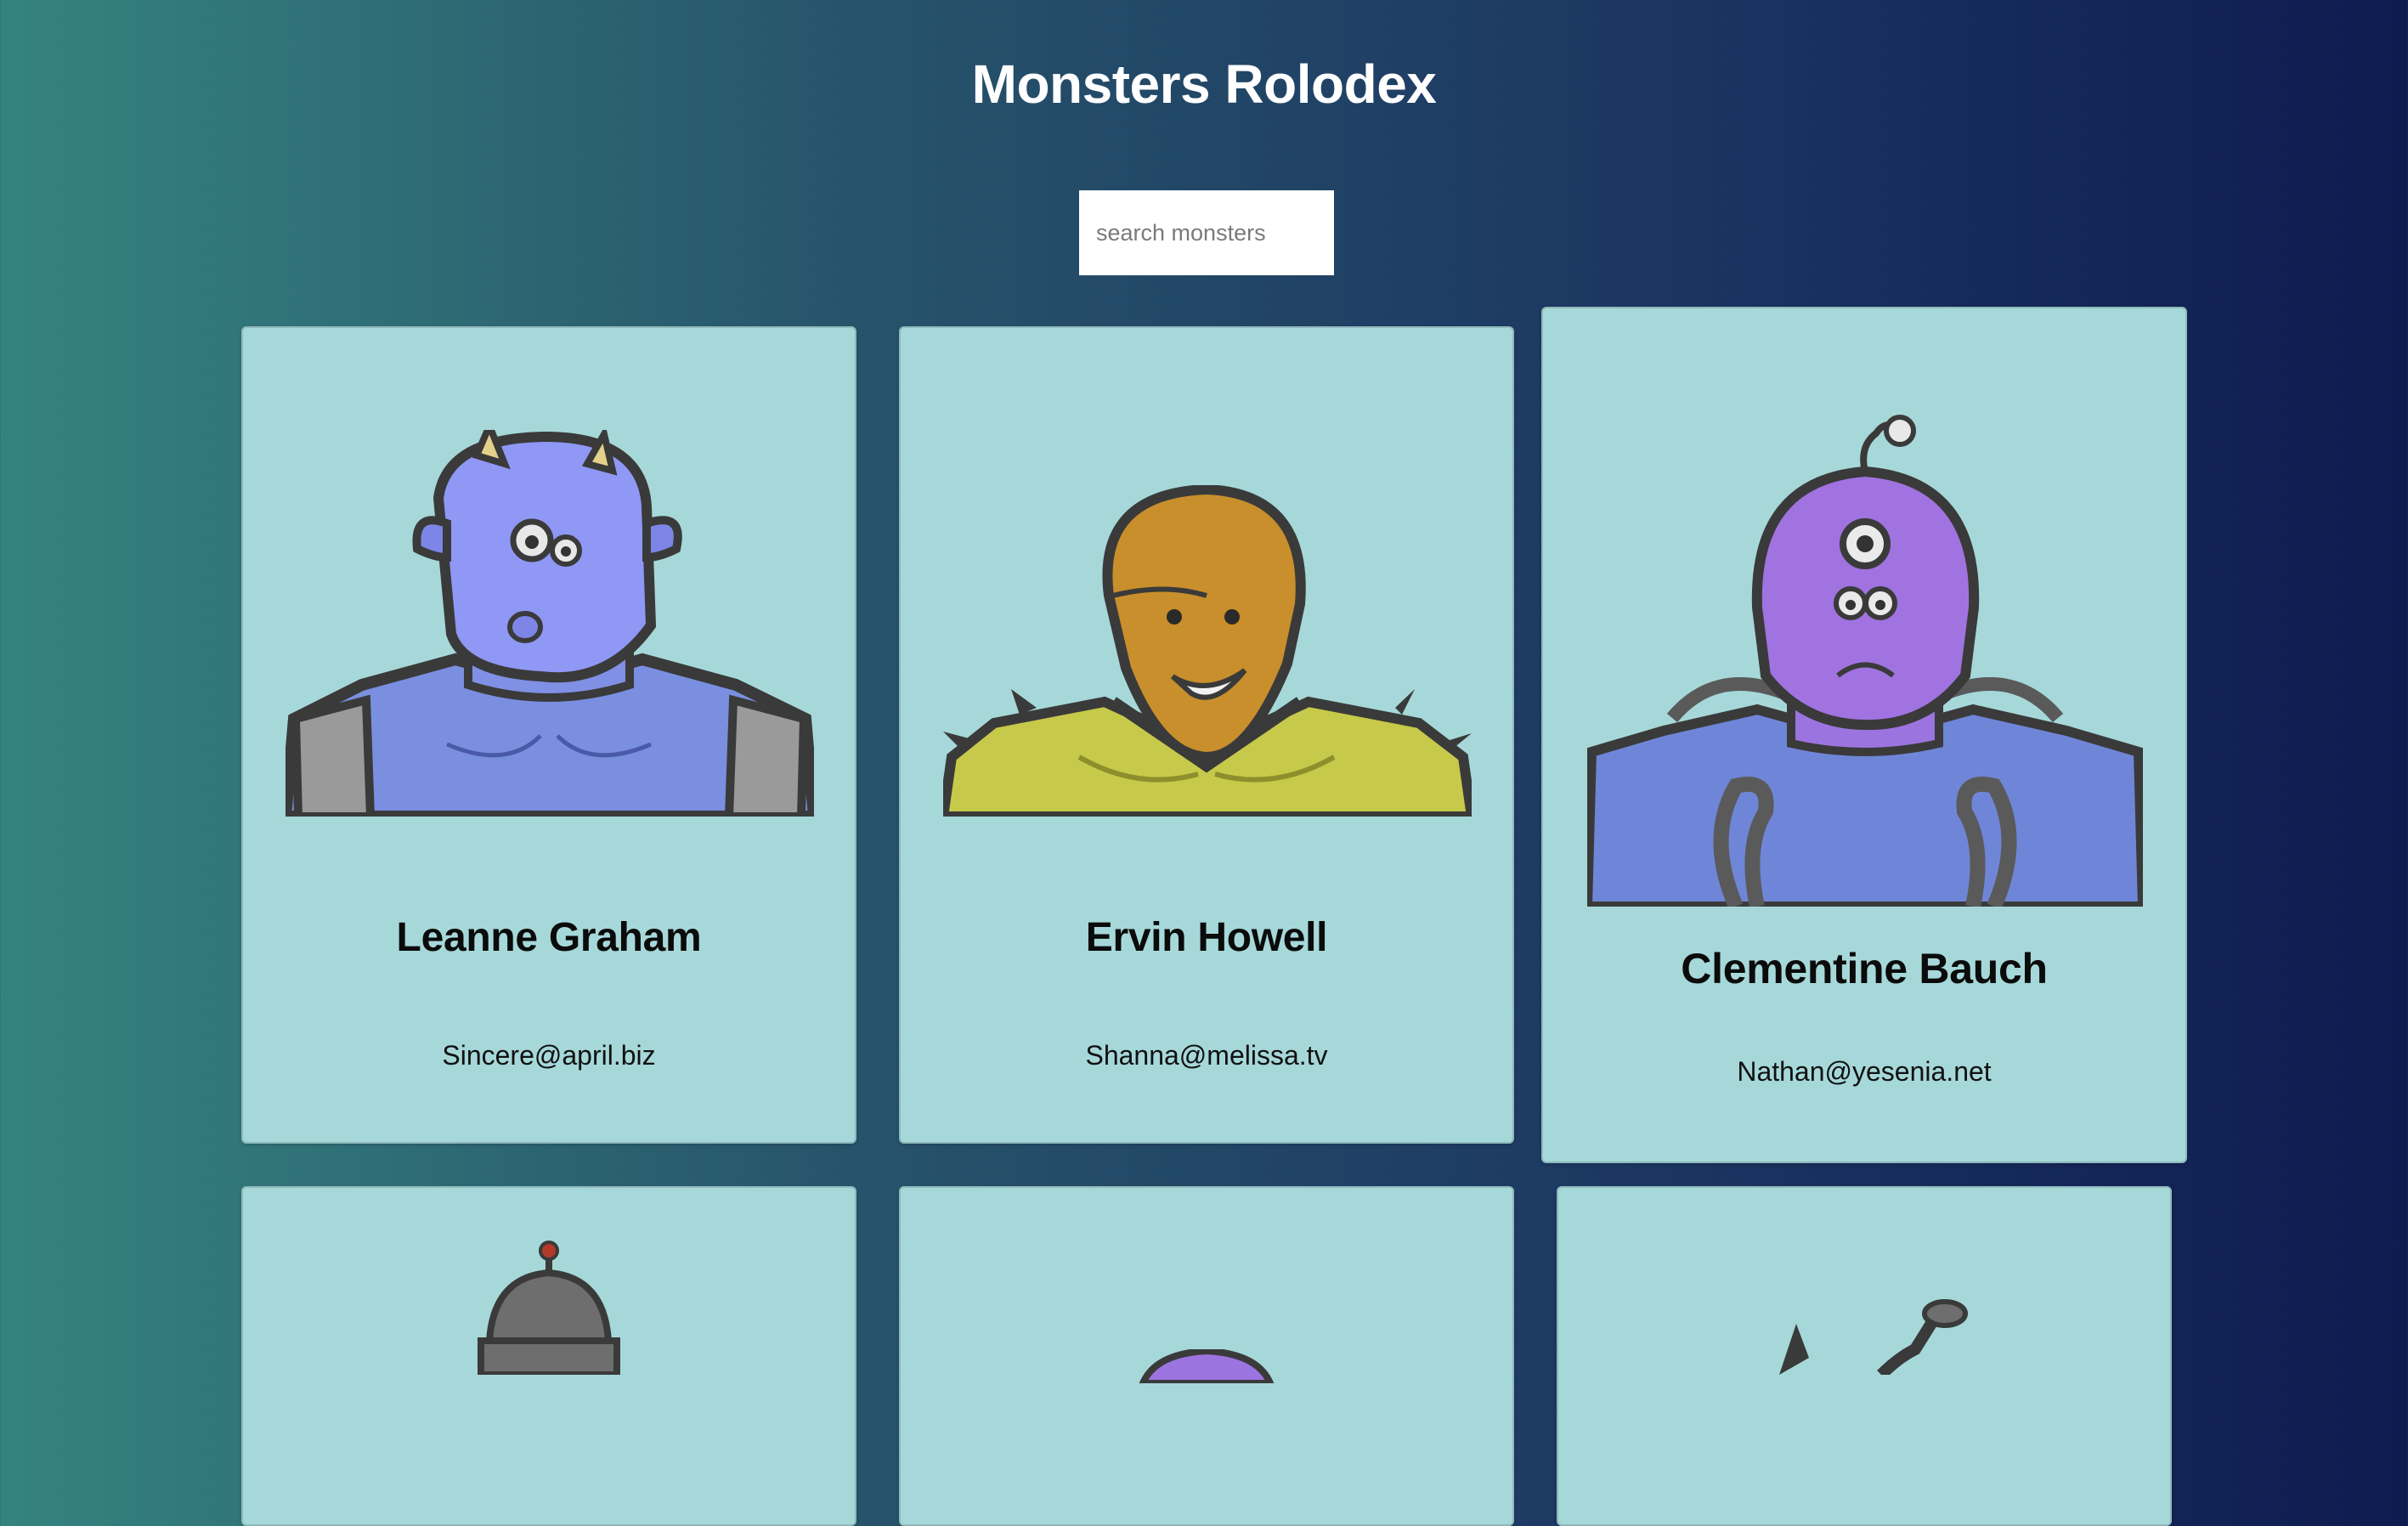 The height and width of the screenshot is (1526, 2408). Describe the element at coordinates (549, 937) in the screenshot. I see `monster-name: Leanne Graham` at that location.